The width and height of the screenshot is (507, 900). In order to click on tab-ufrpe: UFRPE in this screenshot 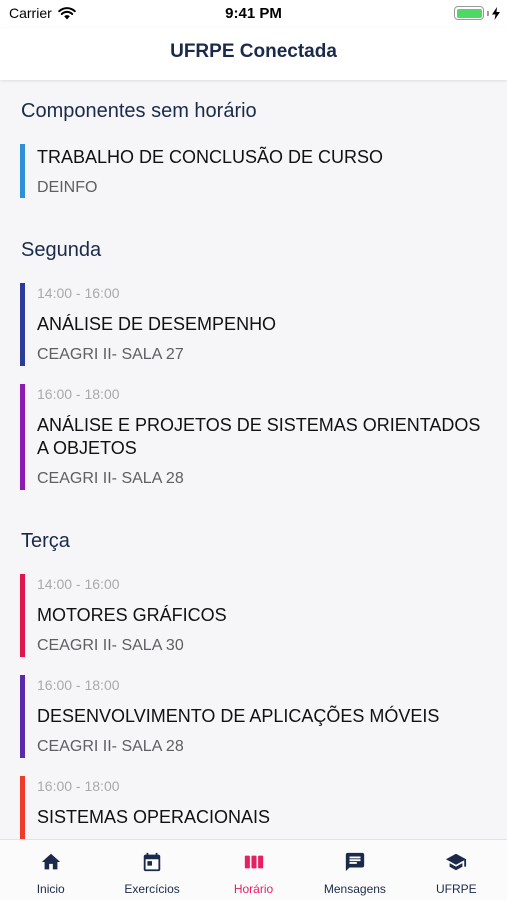, I will do `click(456, 870)`.